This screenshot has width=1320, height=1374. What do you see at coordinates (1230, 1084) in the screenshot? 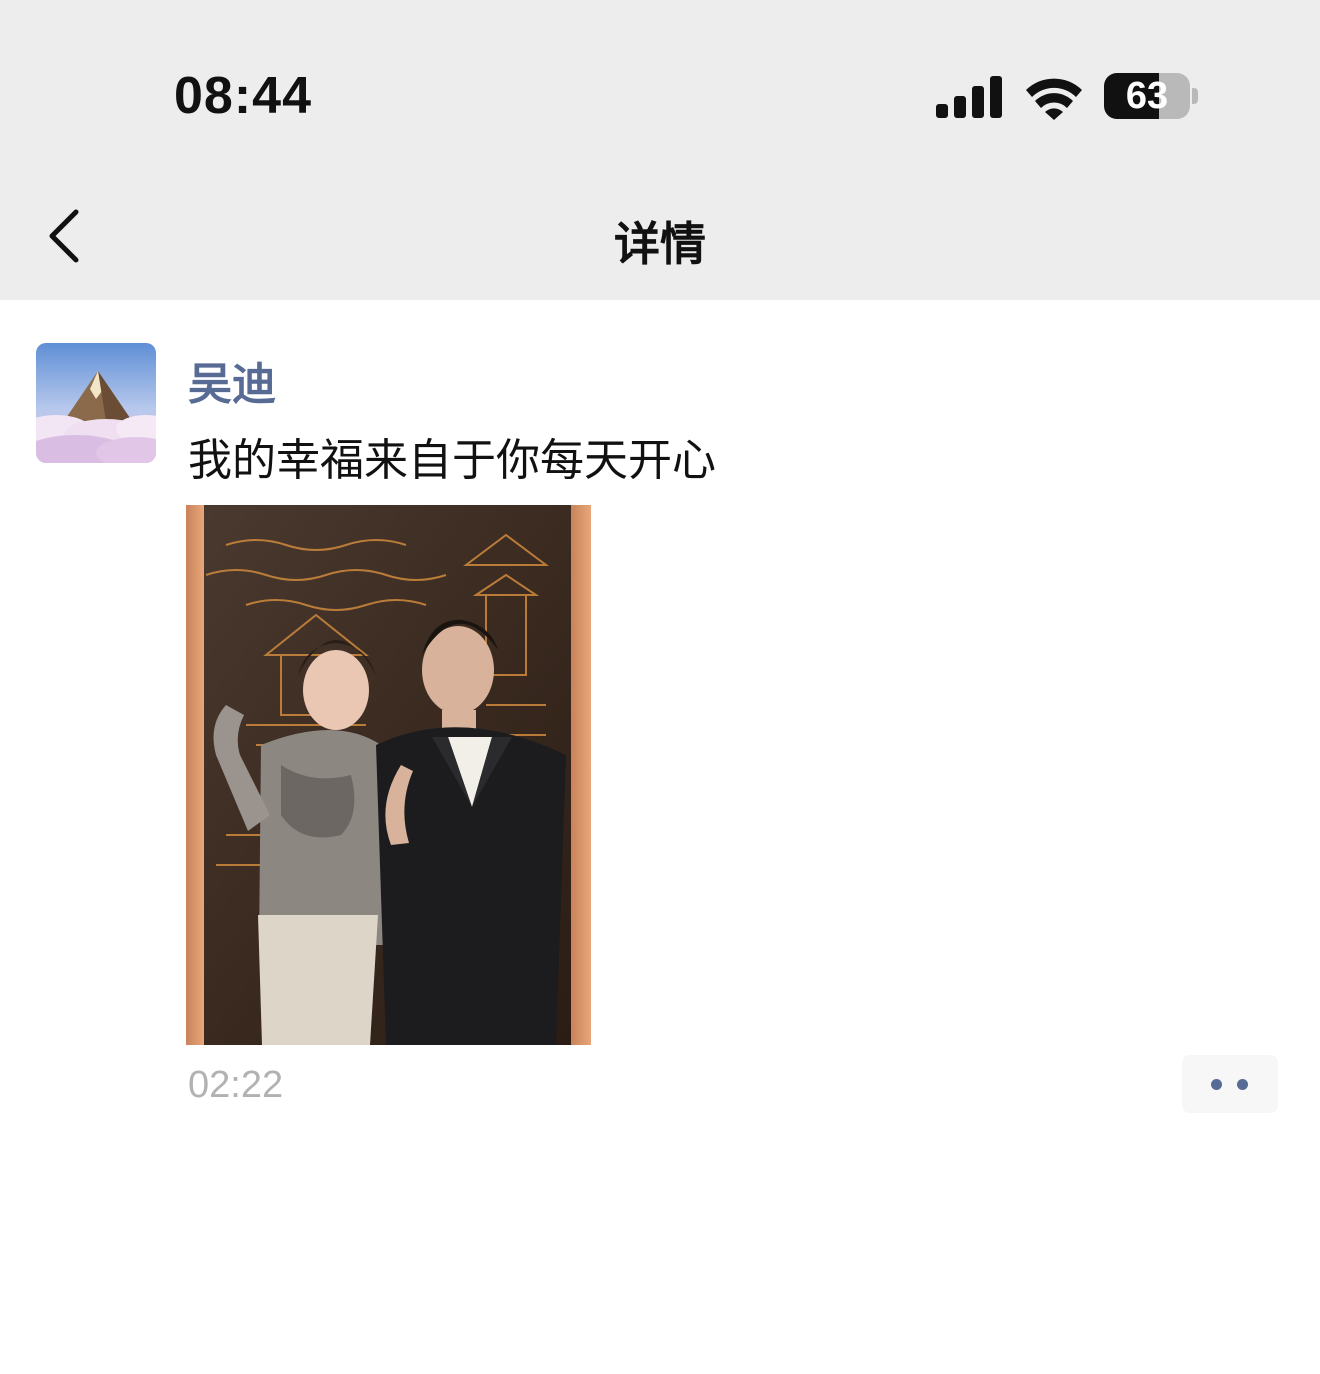
I see `more-dots-icon` at bounding box center [1230, 1084].